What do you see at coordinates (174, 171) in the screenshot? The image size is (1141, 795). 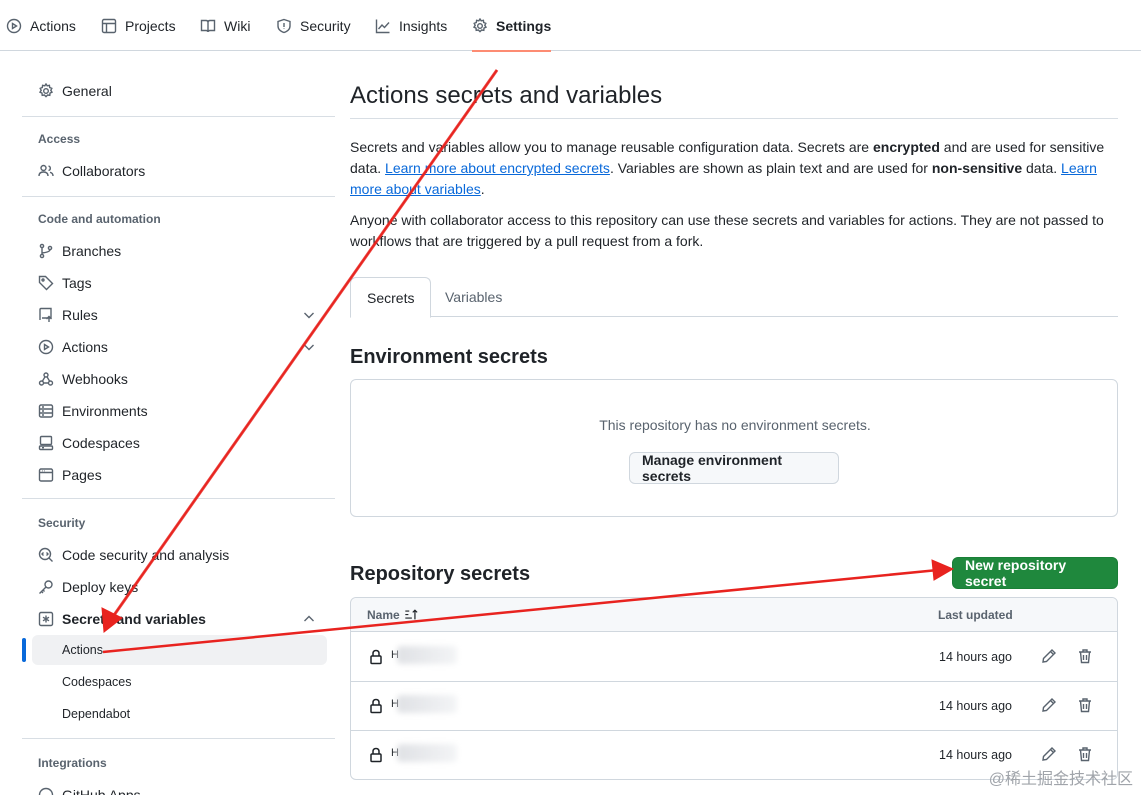 I see `sidebar-item-collaborators: Collaborators` at bounding box center [174, 171].